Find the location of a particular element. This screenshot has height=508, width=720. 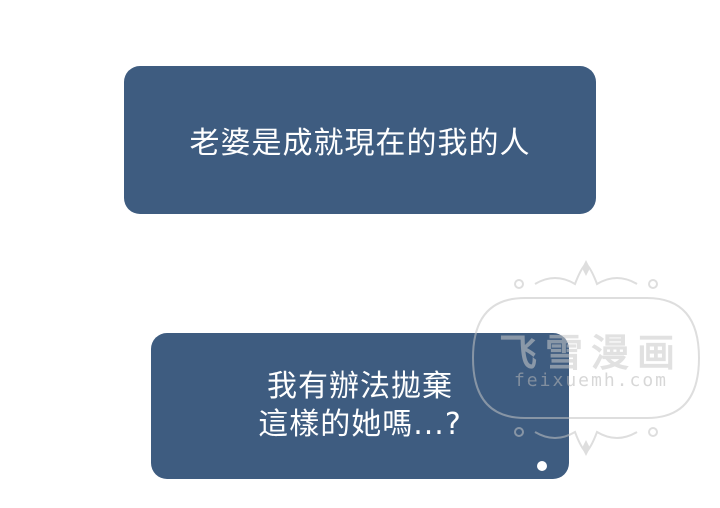

watermark: 飞雪漫画 feixuemh.com is located at coordinates (586, 359).